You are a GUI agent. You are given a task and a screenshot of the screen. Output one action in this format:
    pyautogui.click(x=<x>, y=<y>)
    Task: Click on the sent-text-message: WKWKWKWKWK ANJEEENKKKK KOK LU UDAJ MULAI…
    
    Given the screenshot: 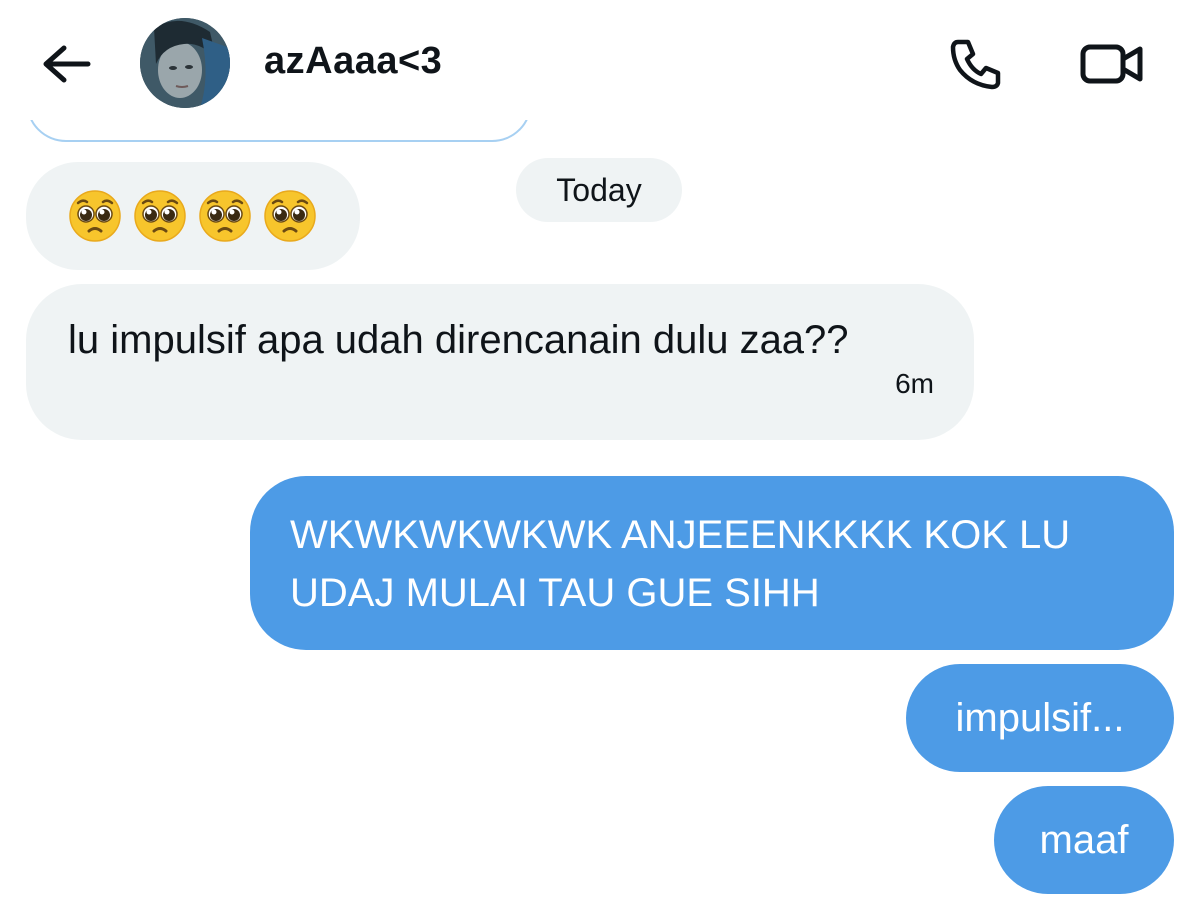 What is the action you would take?
    pyautogui.click(x=712, y=563)
    